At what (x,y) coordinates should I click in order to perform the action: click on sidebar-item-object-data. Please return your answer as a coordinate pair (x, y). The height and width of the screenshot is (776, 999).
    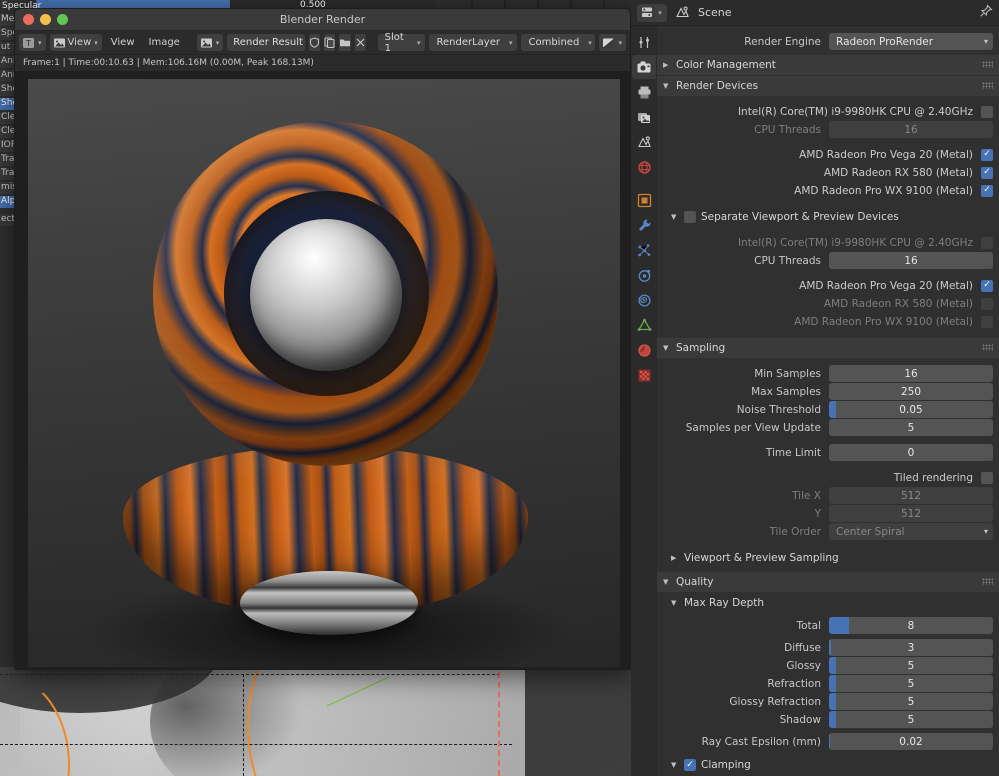
    Looking at the image, I should click on (644, 325).